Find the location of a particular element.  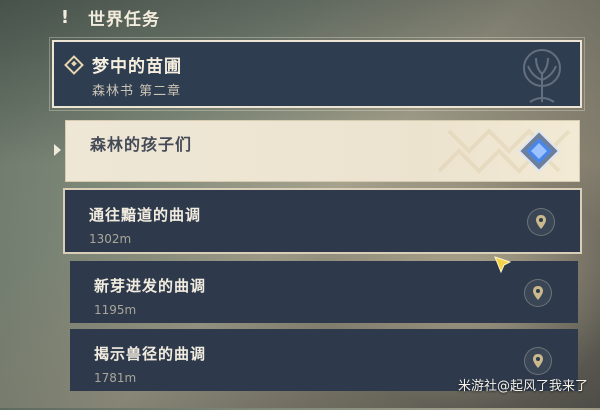

diamond-icon is located at coordinates (74, 65).